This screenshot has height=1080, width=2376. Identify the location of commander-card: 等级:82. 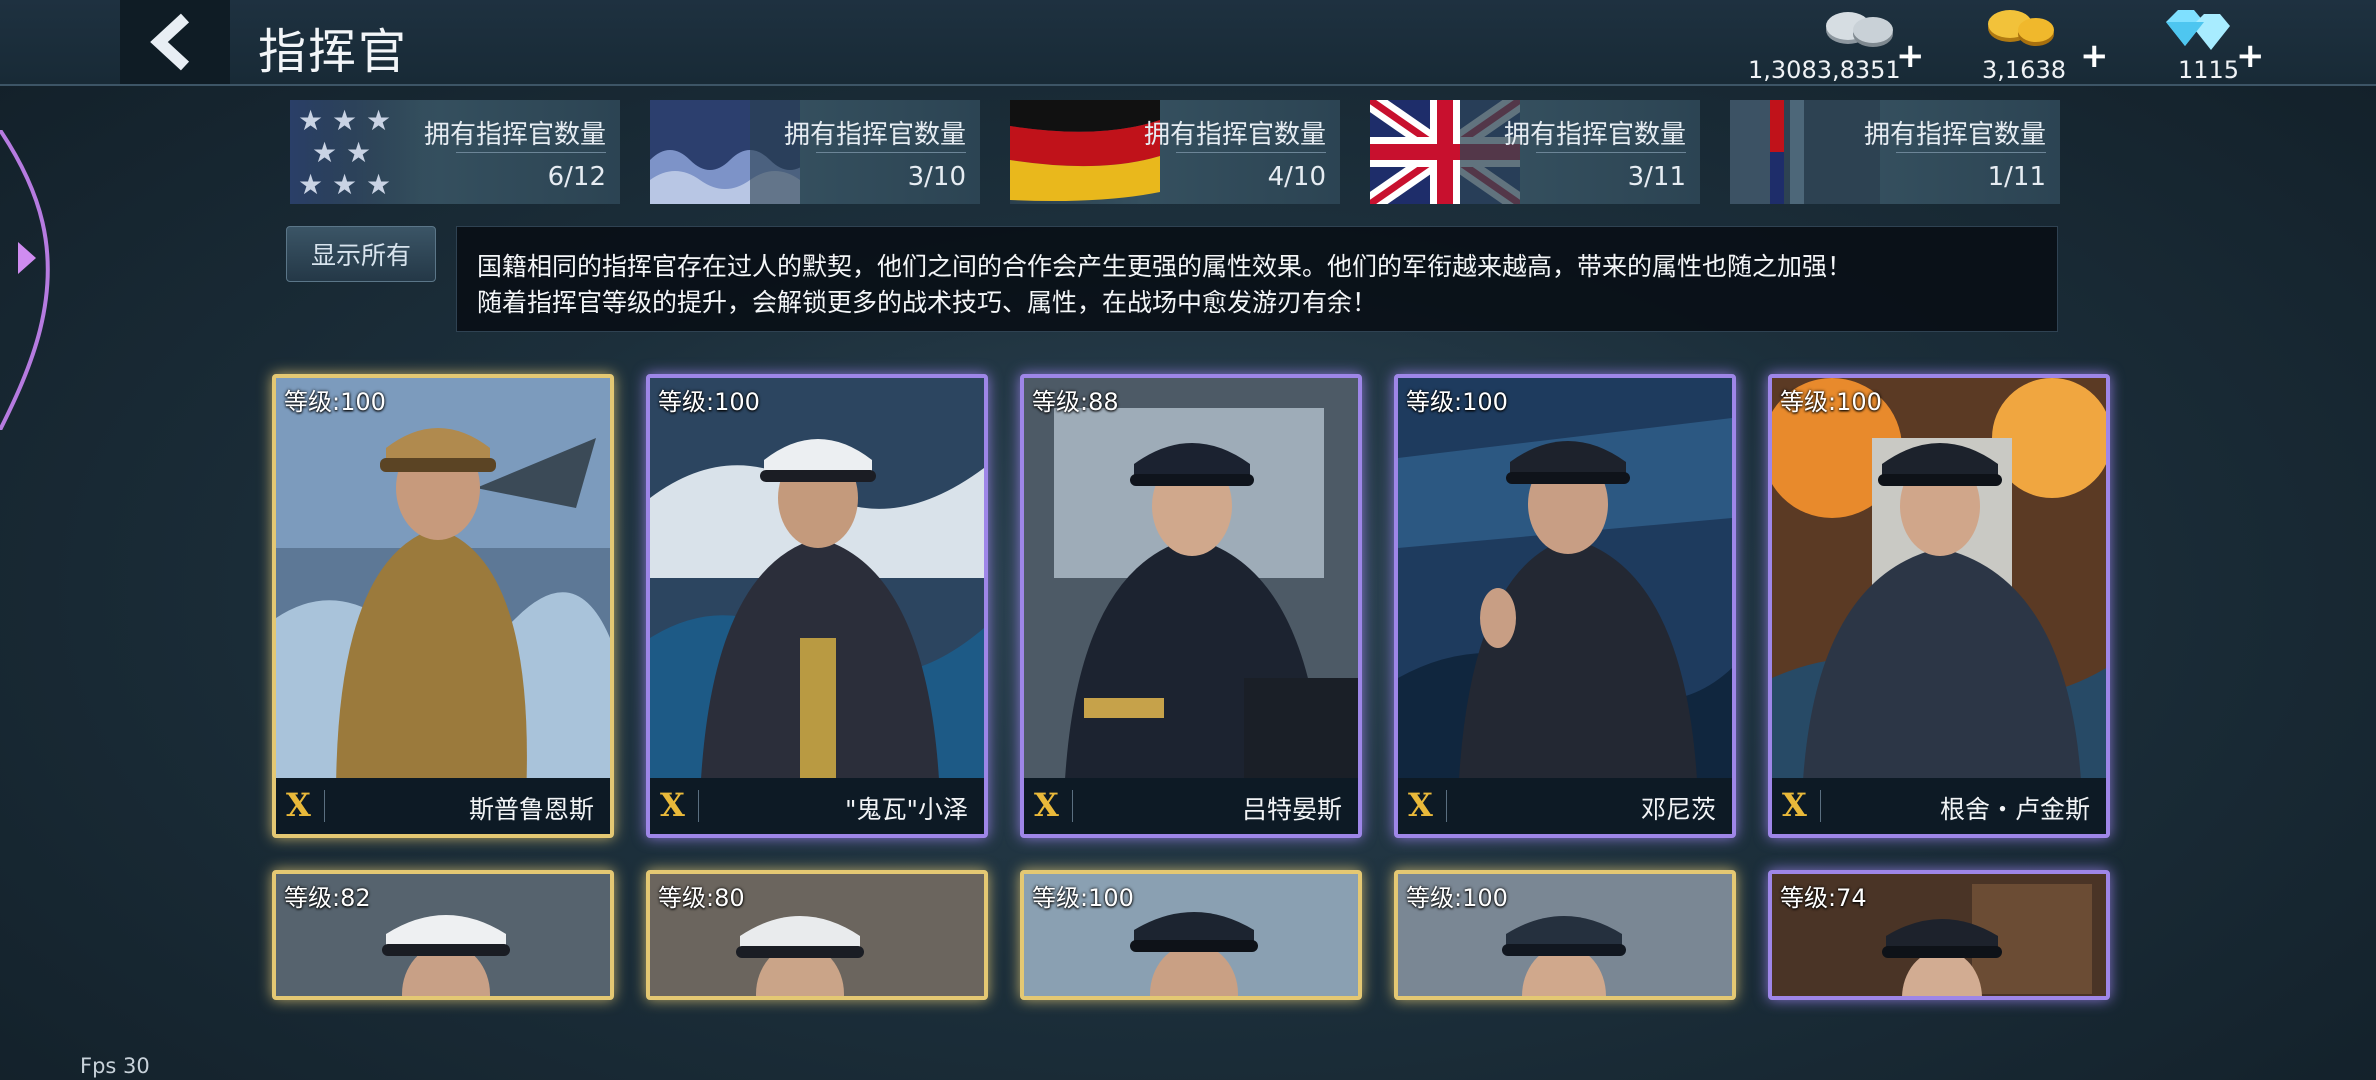
(443, 935).